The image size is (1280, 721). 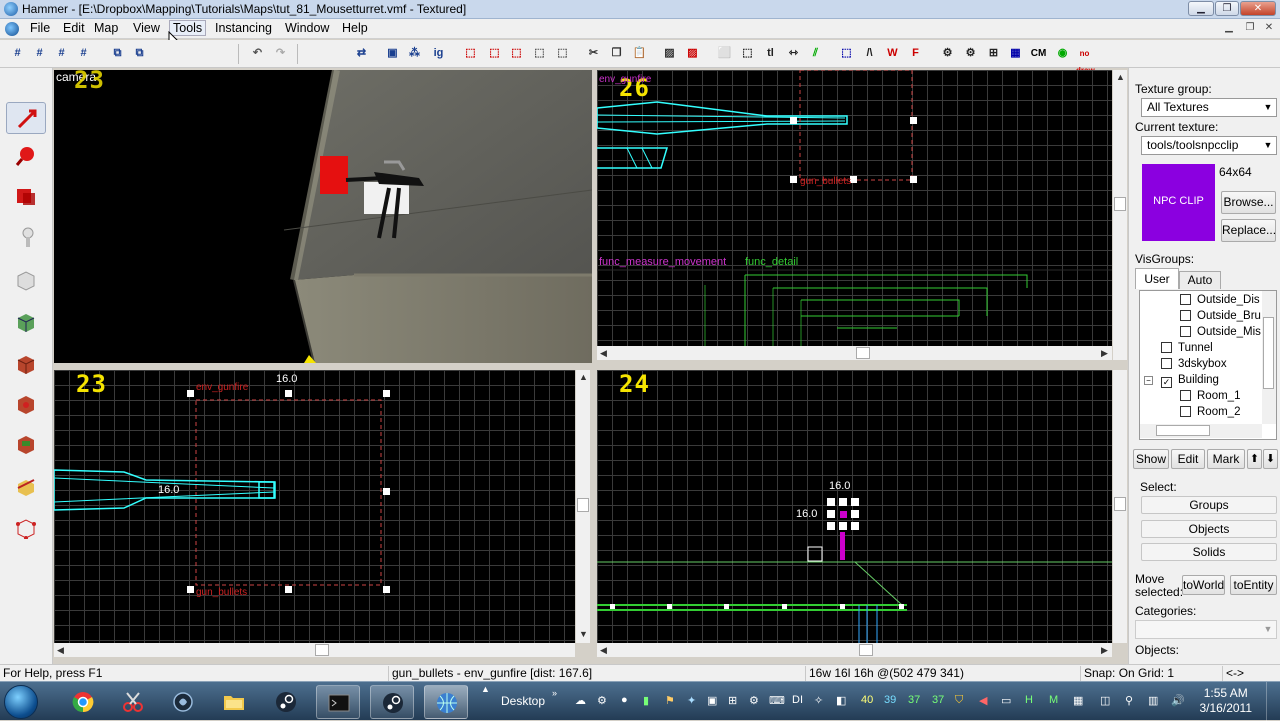 What do you see at coordinates (1151, 459) in the screenshot?
I see `show-button: Show` at bounding box center [1151, 459].